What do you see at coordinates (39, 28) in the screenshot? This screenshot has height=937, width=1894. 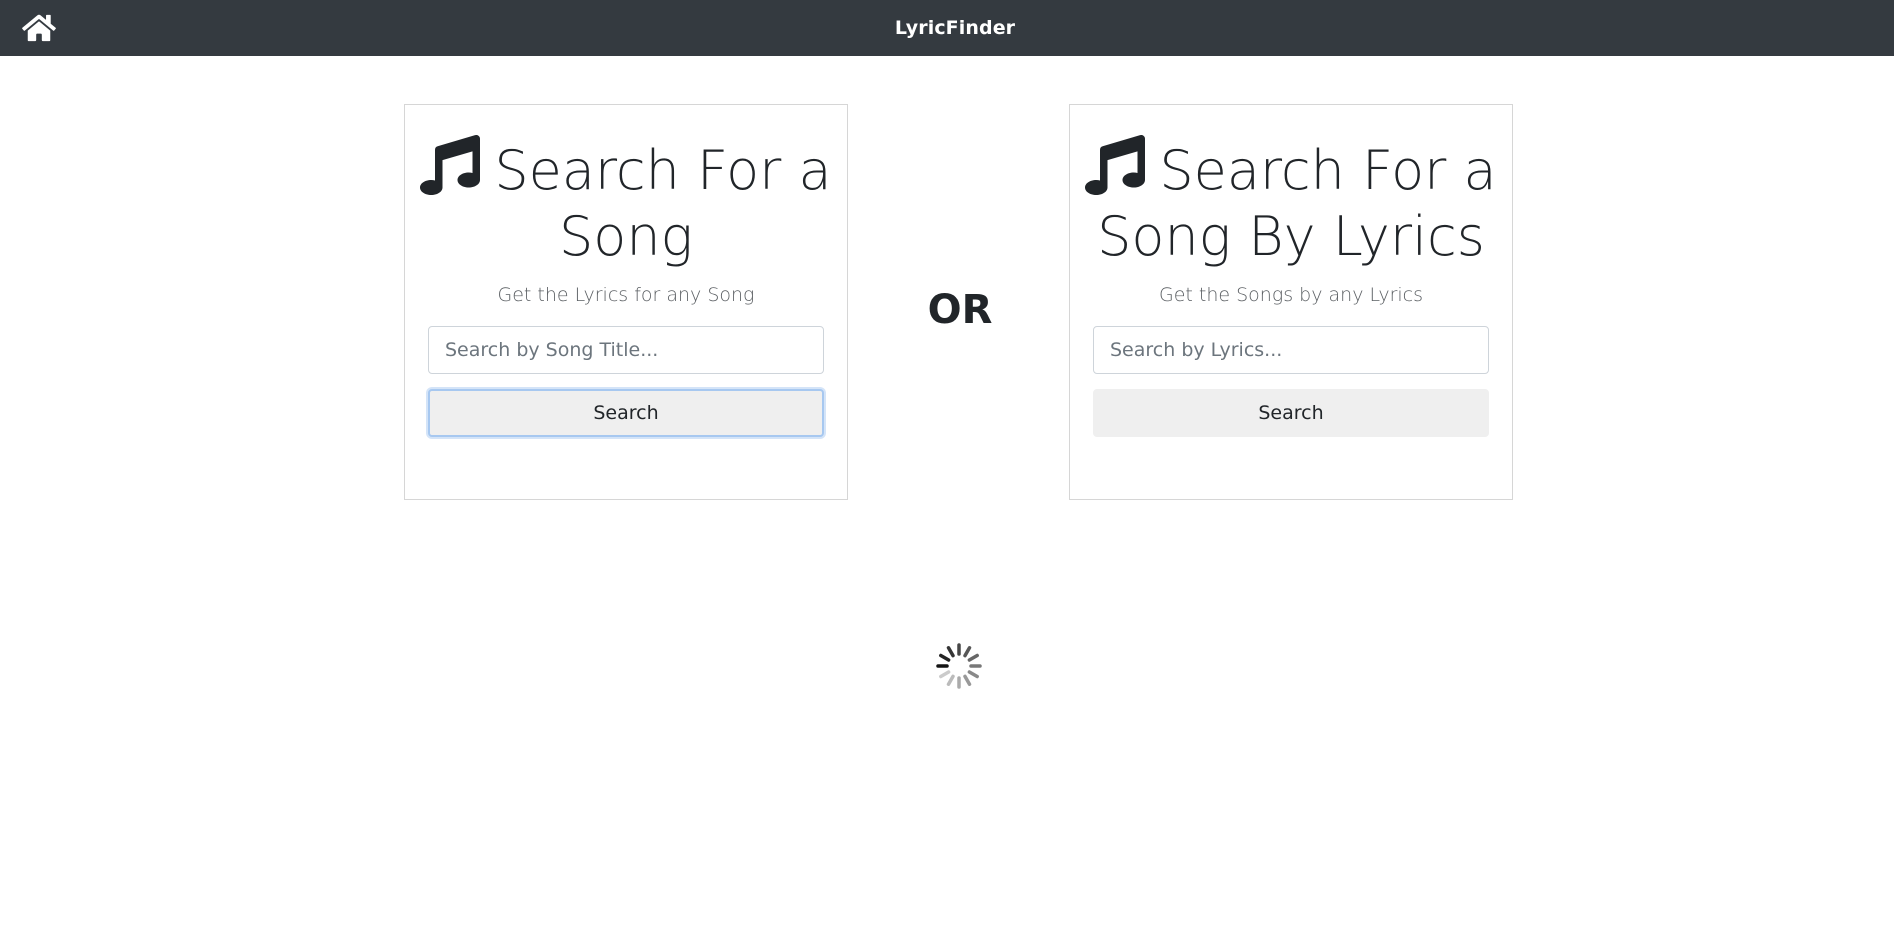 I see `home-icon` at bounding box center [39, 28].